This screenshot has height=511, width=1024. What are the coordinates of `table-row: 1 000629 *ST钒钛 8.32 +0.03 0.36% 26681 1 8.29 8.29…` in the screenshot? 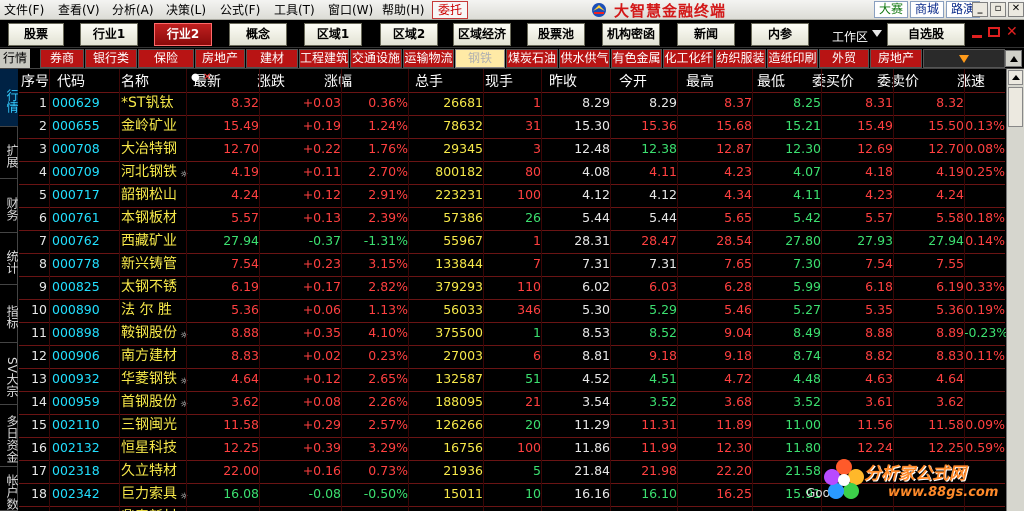 It's located at (512, 103).